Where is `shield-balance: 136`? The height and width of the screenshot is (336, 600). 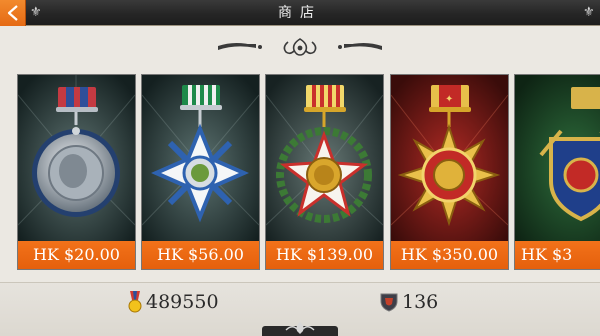
shield-balance: 136 is located at coordinates (409, 302).